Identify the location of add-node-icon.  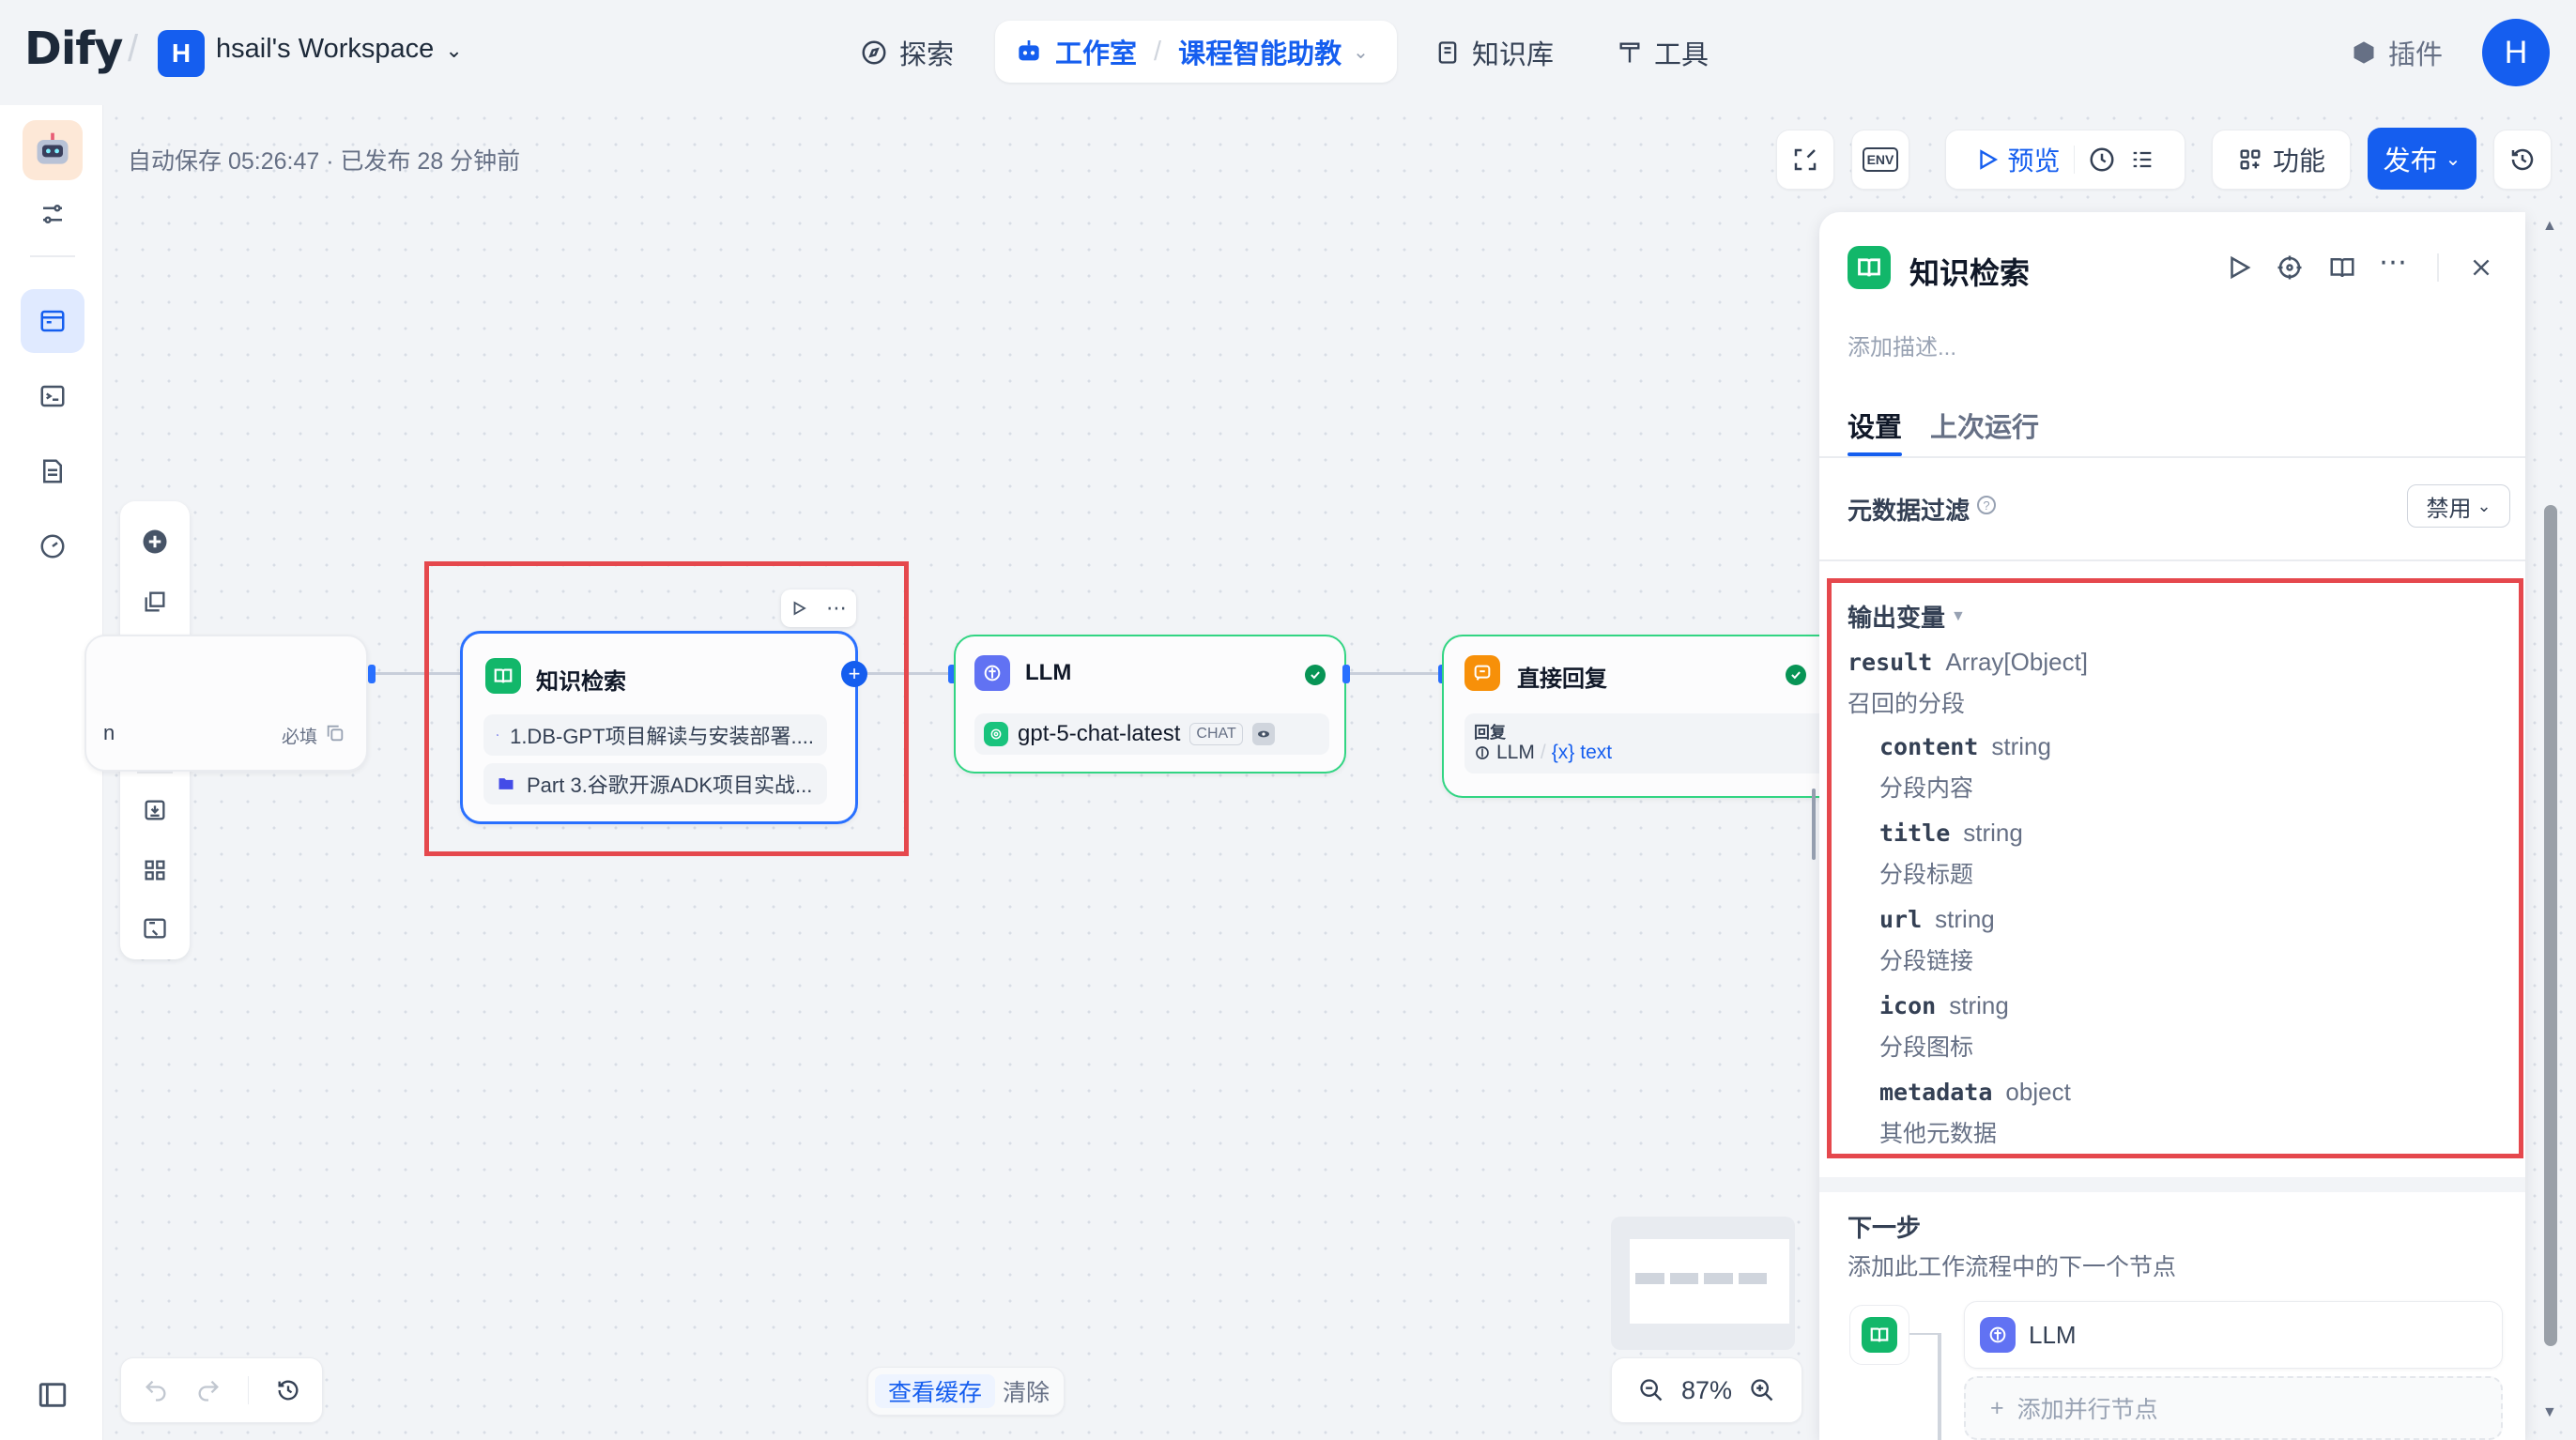
(155, 541).